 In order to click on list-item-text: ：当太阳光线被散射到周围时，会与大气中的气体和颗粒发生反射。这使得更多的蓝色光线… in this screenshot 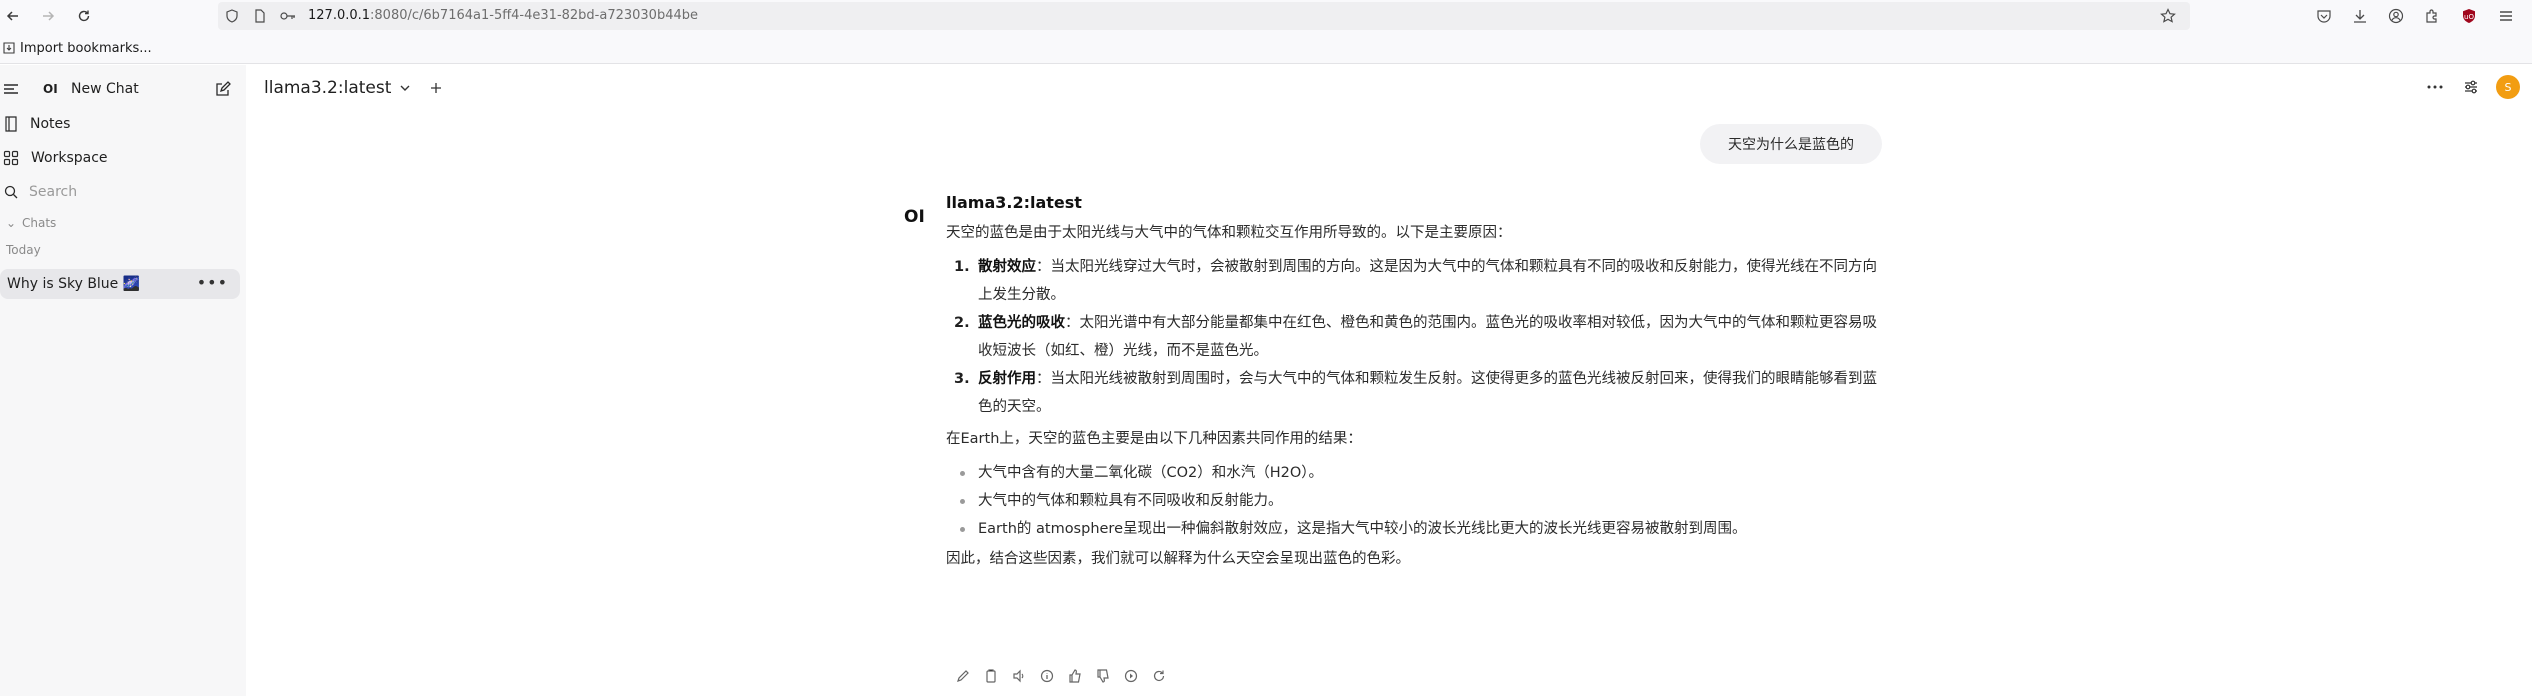, I will do `click(1427, 393)`.